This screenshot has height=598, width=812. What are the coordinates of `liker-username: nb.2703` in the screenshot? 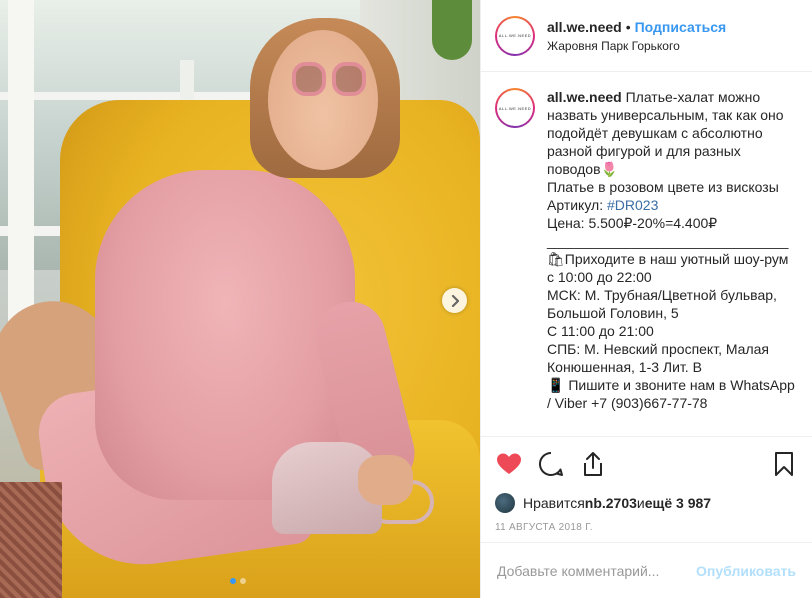 It's located at (611, 503).